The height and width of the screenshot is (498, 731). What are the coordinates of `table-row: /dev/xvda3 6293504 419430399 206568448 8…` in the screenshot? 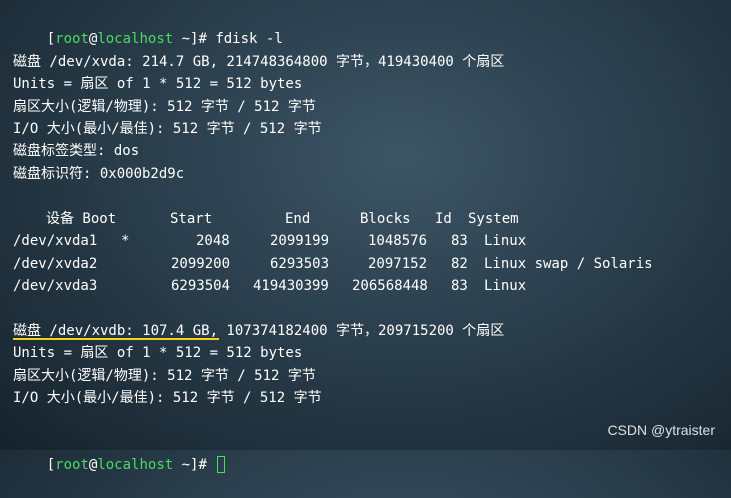 It's located at (363, 286).